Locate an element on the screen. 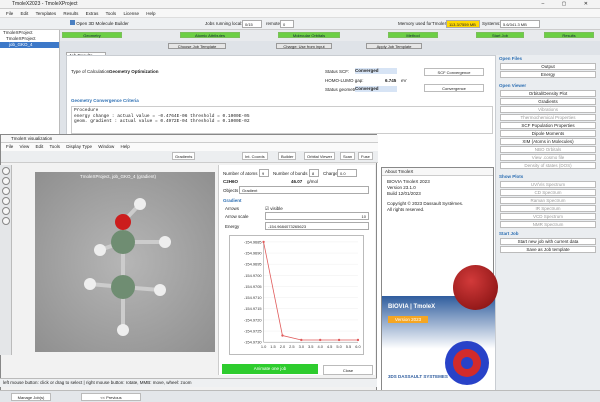 The height and width of the screenshot is (402, 600). gradient-head: Gradient is located at coordinates (232, 200).